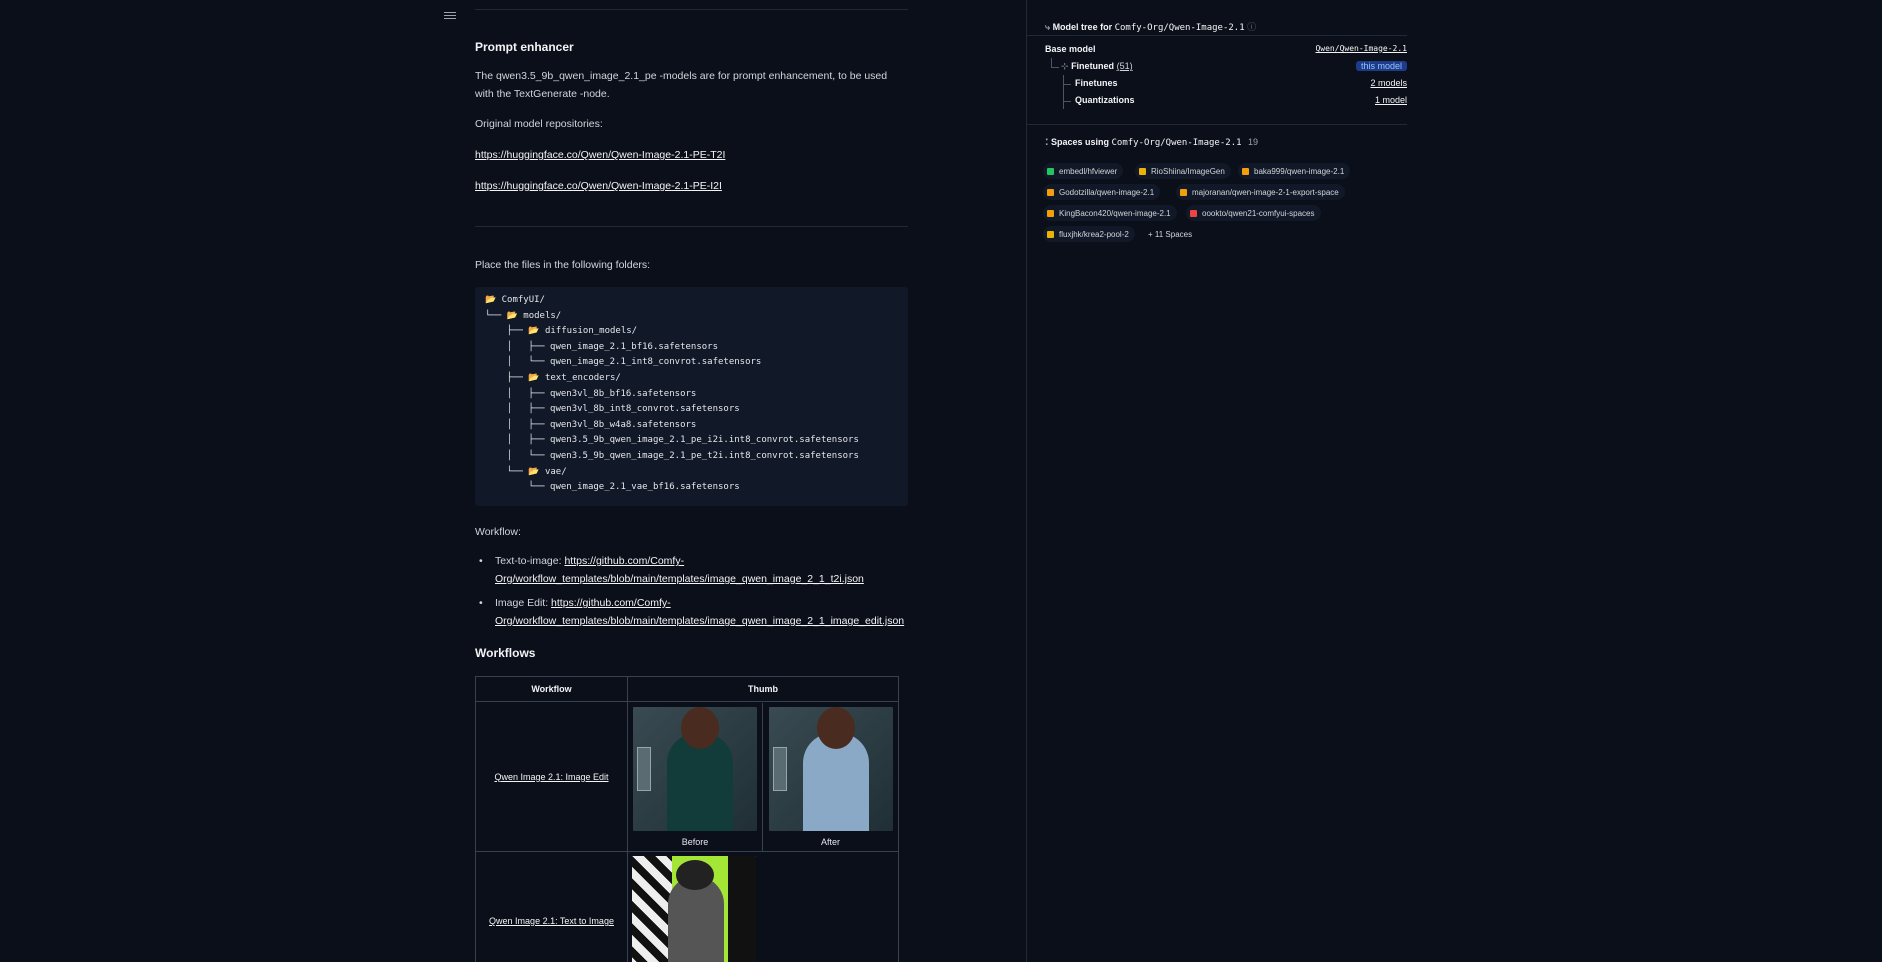  Describe the element at coordinates (1102, 192) in the screenshot. I see `space-pill: Godotzilla/qwen-image-2.1` at that location.